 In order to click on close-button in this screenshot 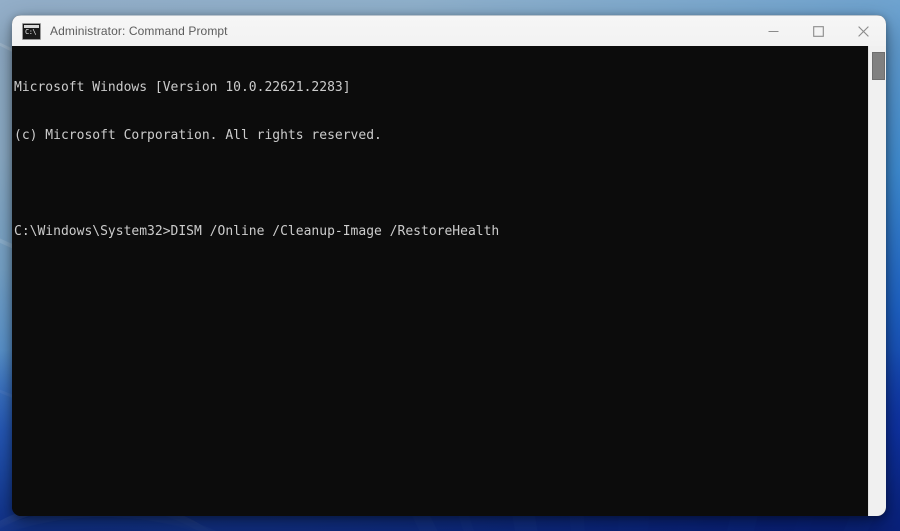, I will do `click(863, 31)`.